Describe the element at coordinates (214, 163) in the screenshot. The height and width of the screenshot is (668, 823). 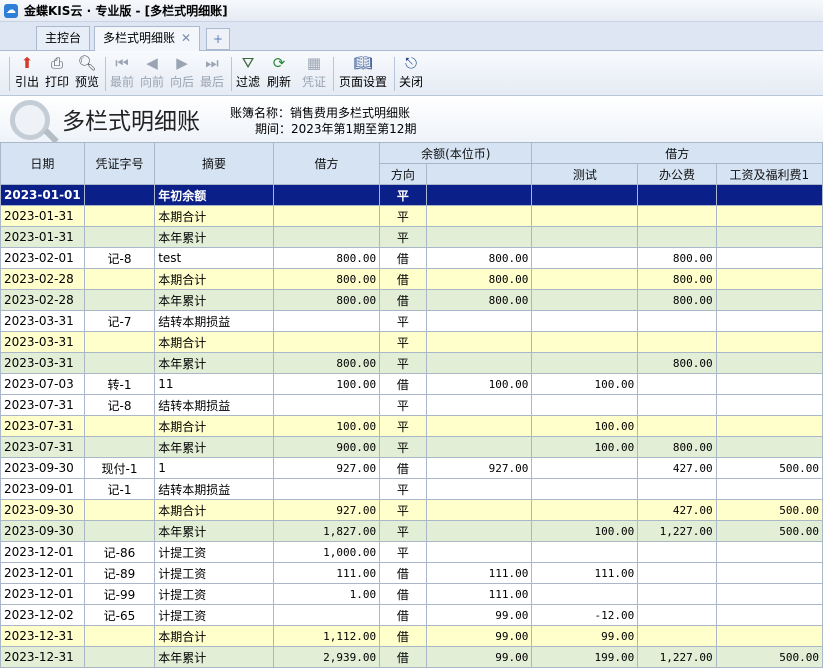
I see `col-header-summary: 摘要` at that location.